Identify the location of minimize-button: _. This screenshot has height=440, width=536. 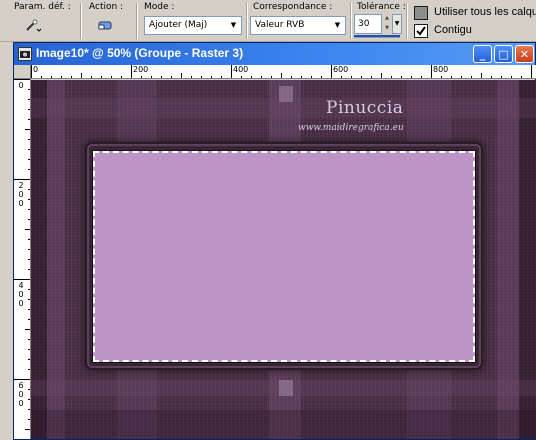
(482, 54).